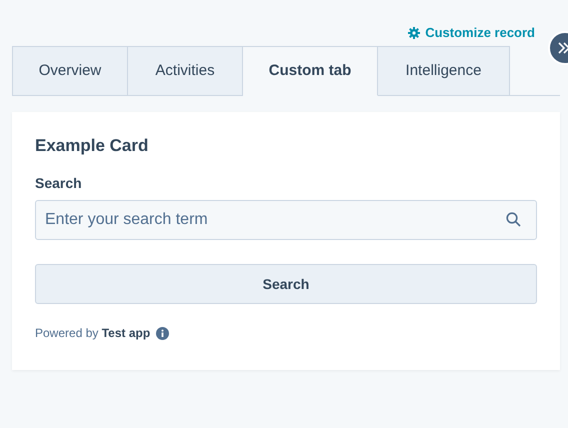 This screenshot has height=428, width=568. Describe the element at coordinates (563, 48) in the screenshot. I see `double-chevron-icon` at that location.